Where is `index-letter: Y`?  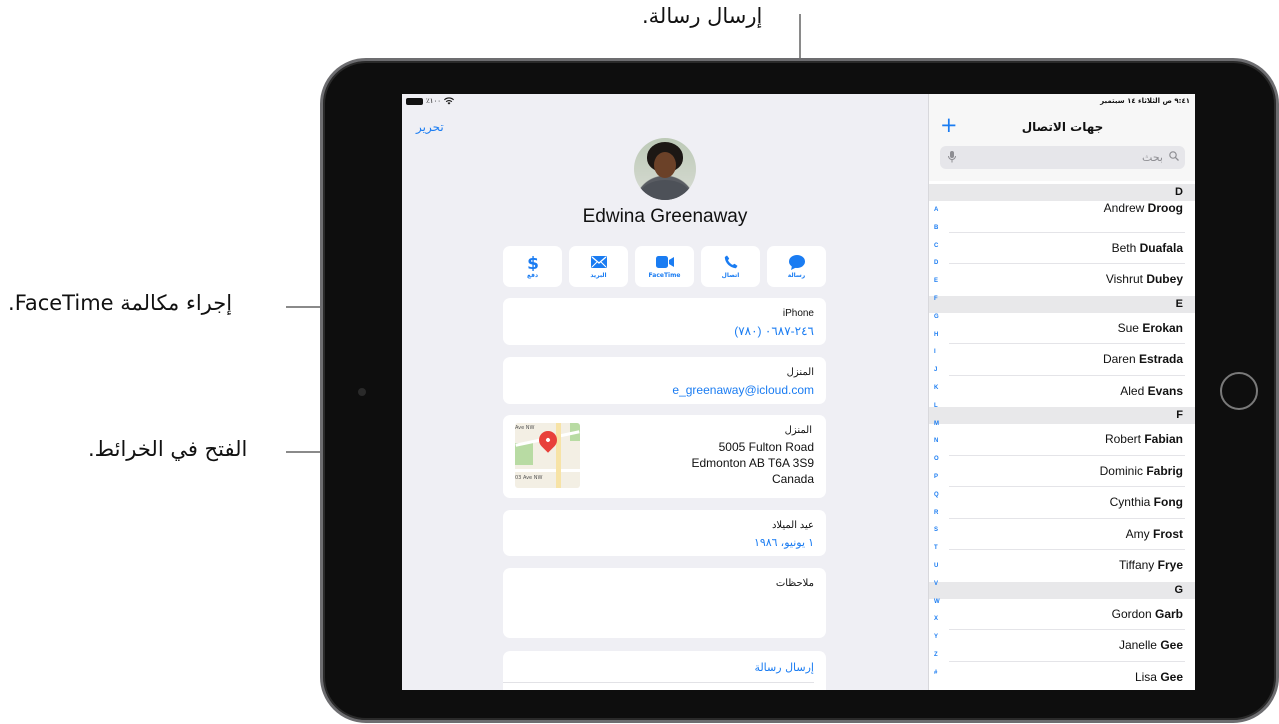
index-letter: Y is located at coordinates (939, 643).